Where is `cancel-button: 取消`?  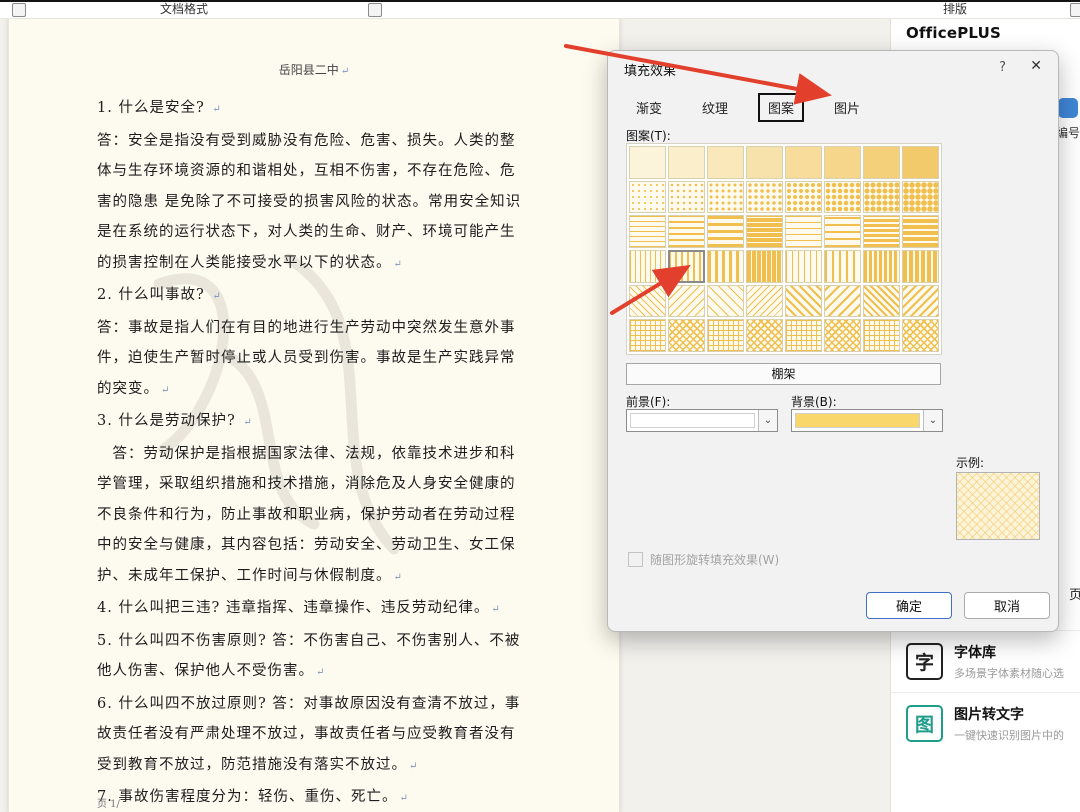 cancel-button: 取消 is located at coordinates (1007, 605).